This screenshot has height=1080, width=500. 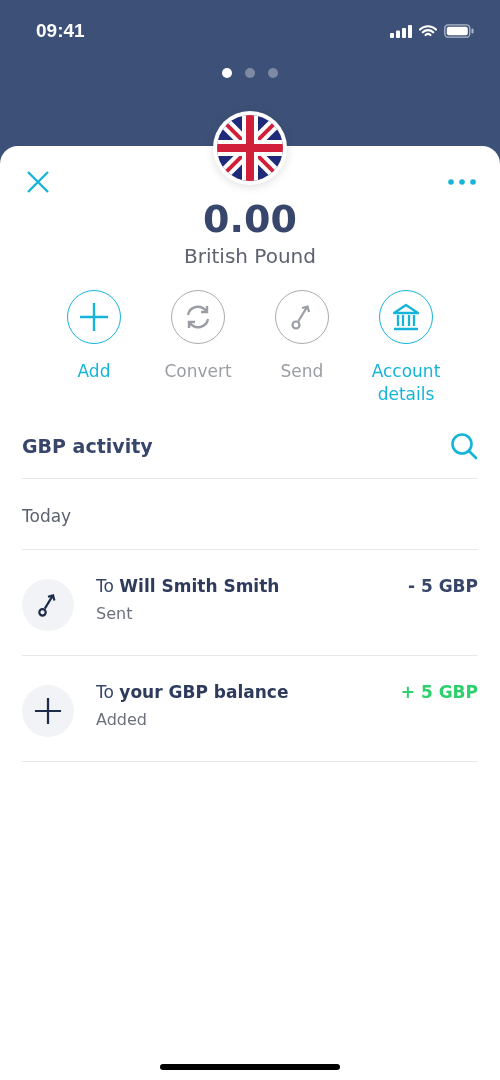 I want to click on date-header: Today, so click(x=47, y=516).